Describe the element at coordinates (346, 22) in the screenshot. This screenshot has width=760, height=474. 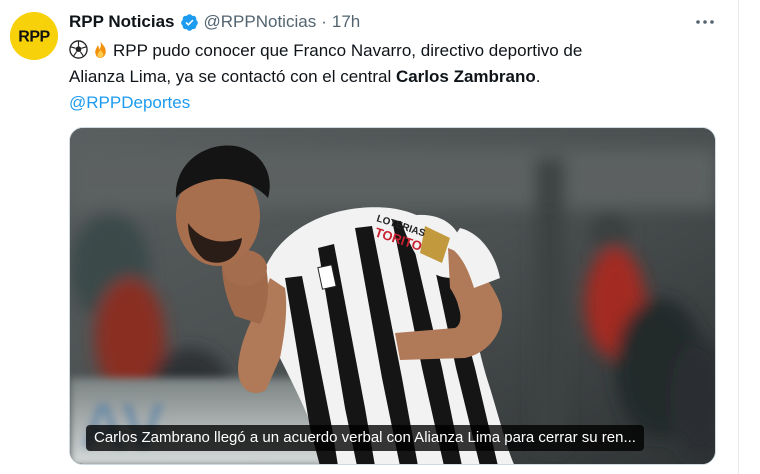
I see `tweet-timestamp: 17h` at that location.